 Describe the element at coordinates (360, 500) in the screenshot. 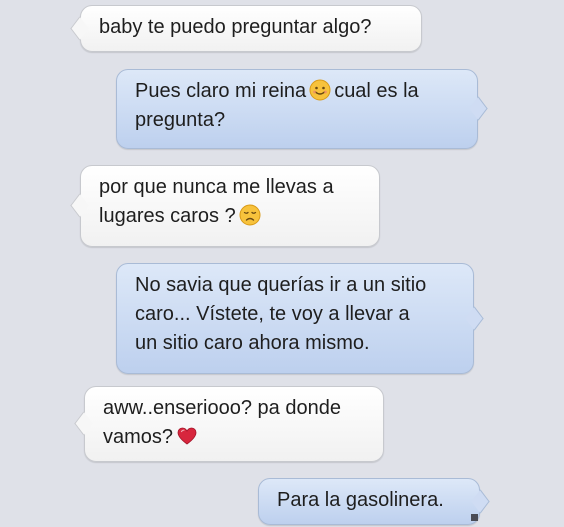

I see `message-text: Para la gasolinera.` at that location.